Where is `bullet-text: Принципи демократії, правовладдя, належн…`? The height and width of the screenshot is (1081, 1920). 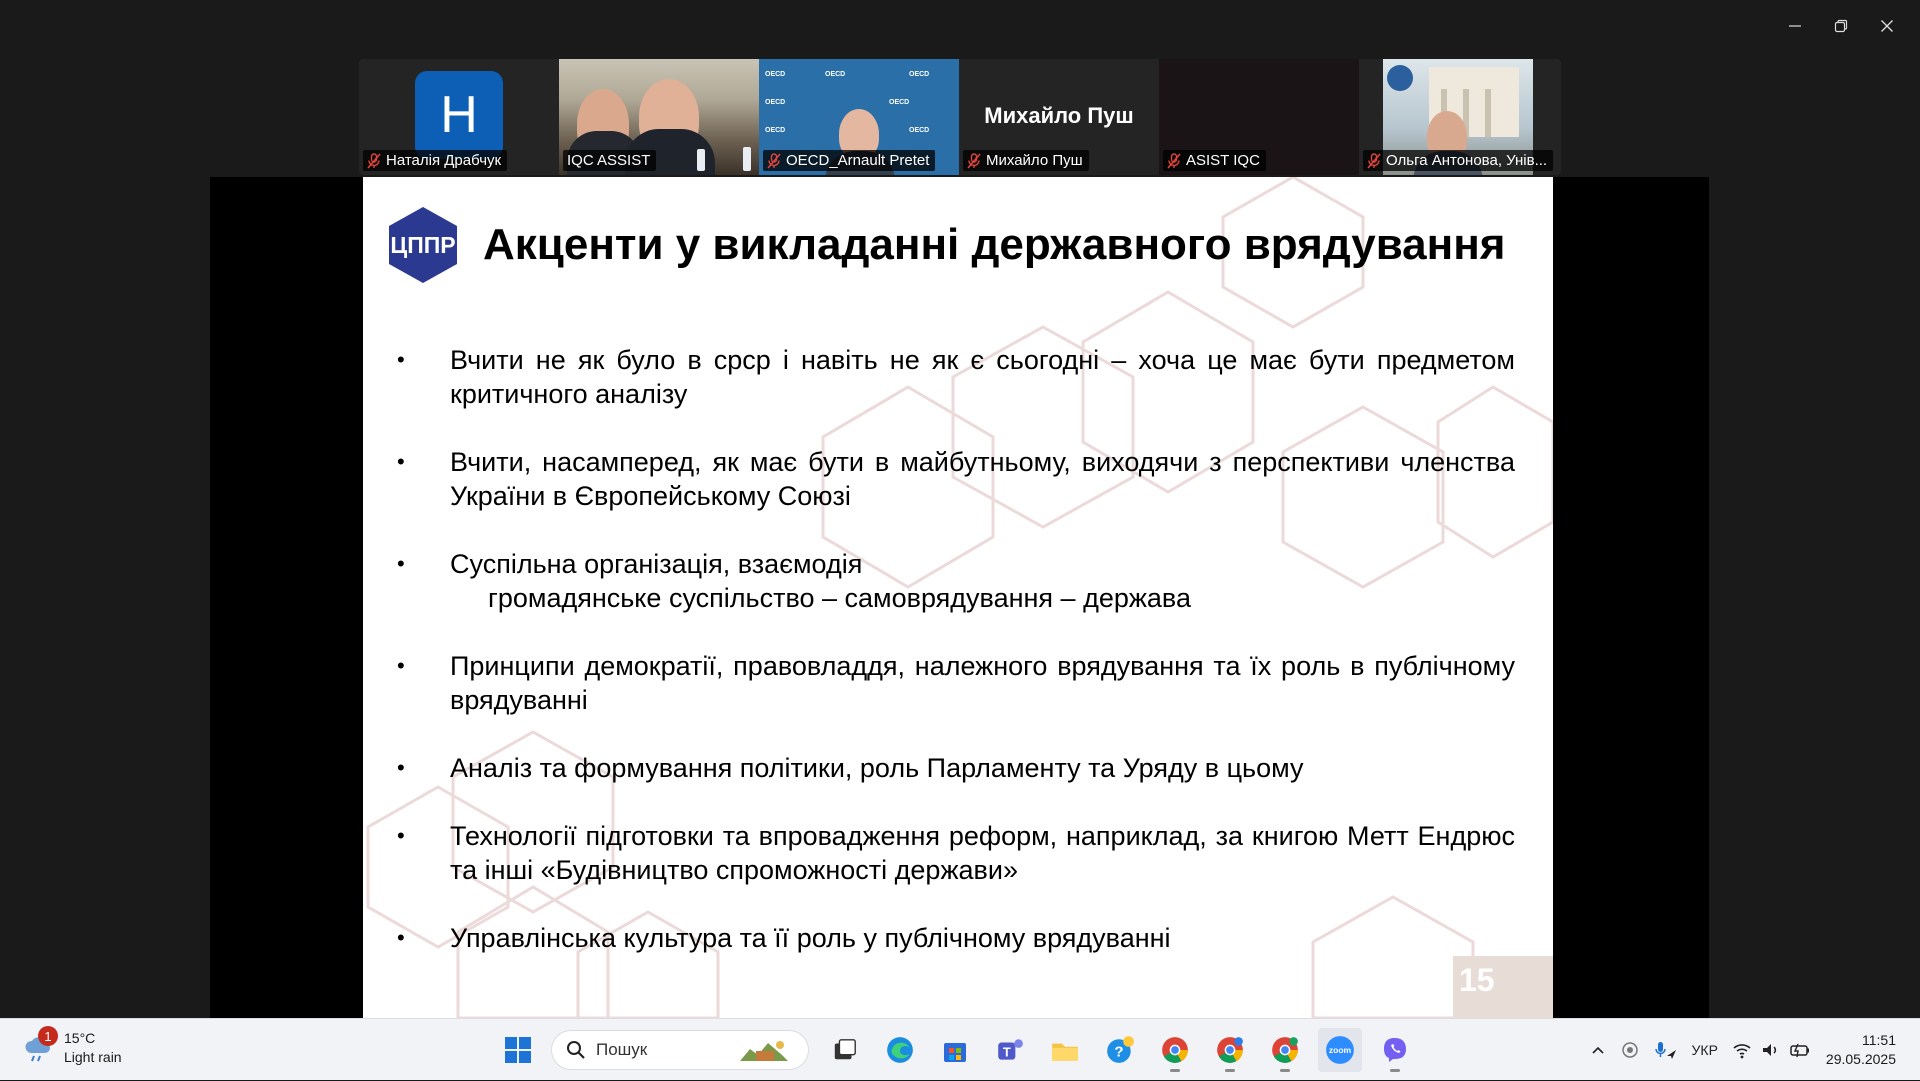 bullet-text: Принципи демократії, правовладдя, належн… is located at coordinates (982, 683).